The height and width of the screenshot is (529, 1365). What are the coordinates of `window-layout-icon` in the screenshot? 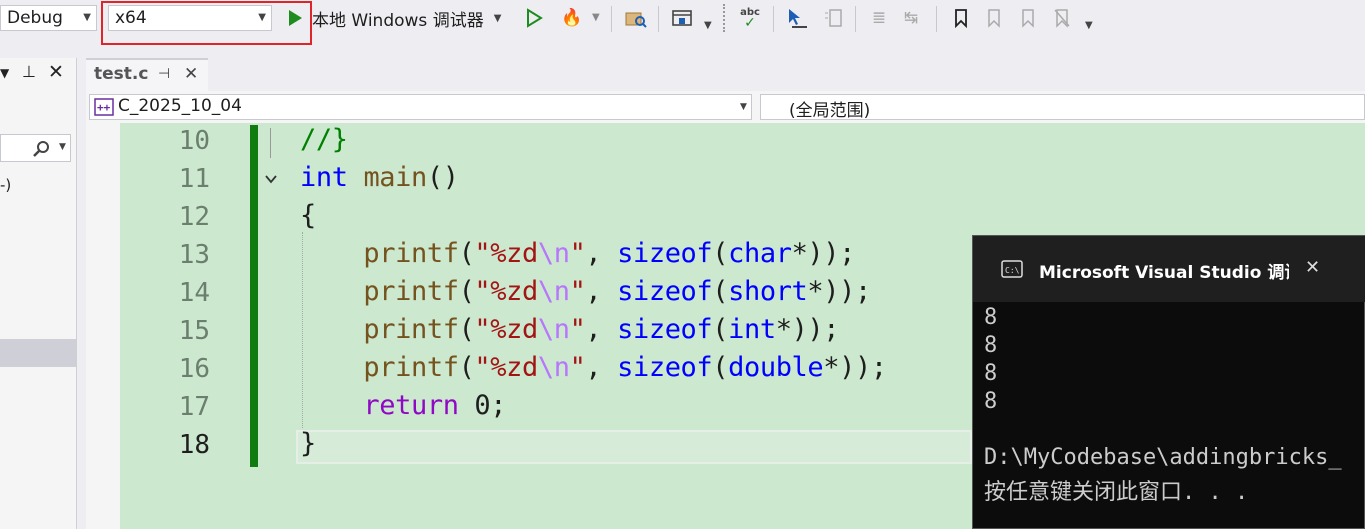 It's located at (682, 18).